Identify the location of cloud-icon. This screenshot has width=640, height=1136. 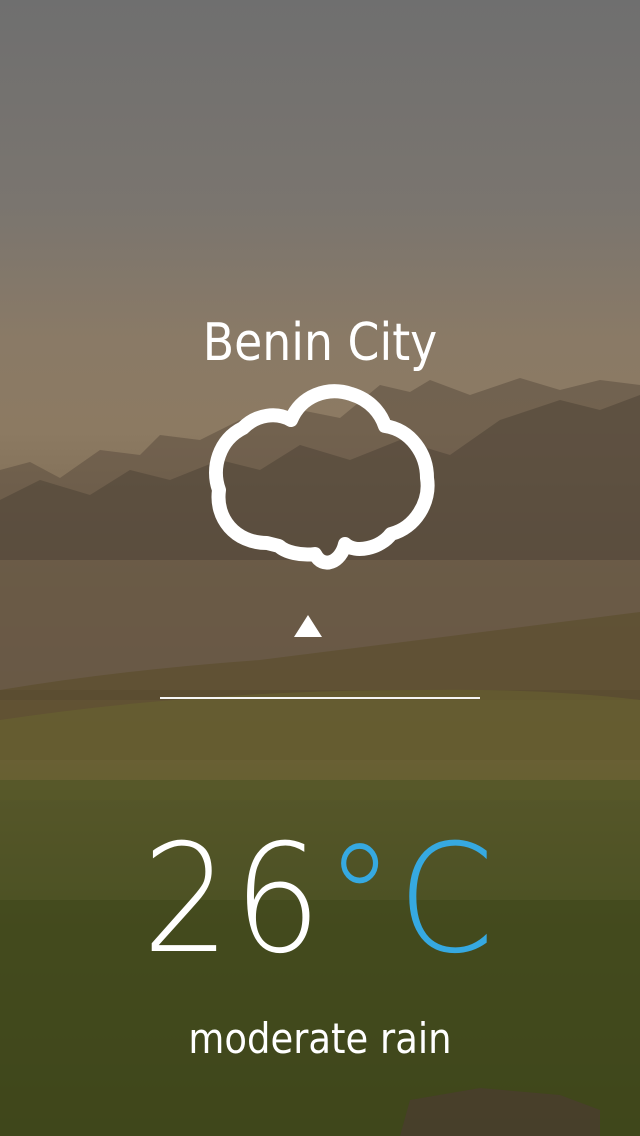
(322, 478).